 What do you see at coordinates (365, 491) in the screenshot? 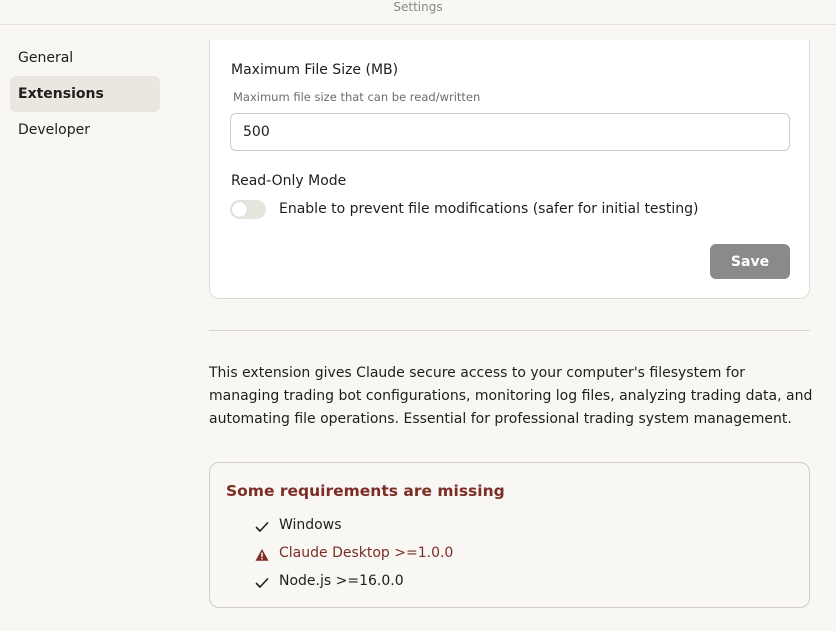
I see `requirements-title: Some requirements are missing` at bounding box center [365, 491].